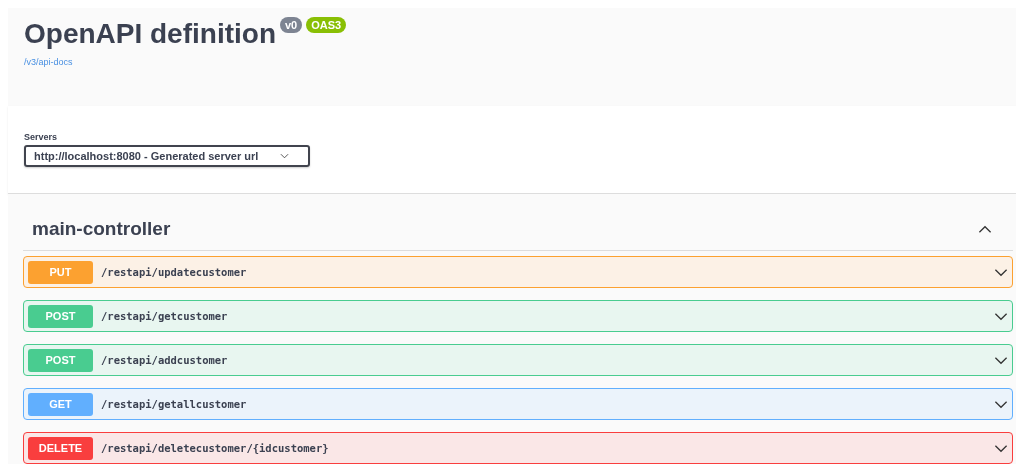 This screenshot has height=465, width=1016. I want to click on operation-row: POST /restapi/addcustomer, so click(518, 360).